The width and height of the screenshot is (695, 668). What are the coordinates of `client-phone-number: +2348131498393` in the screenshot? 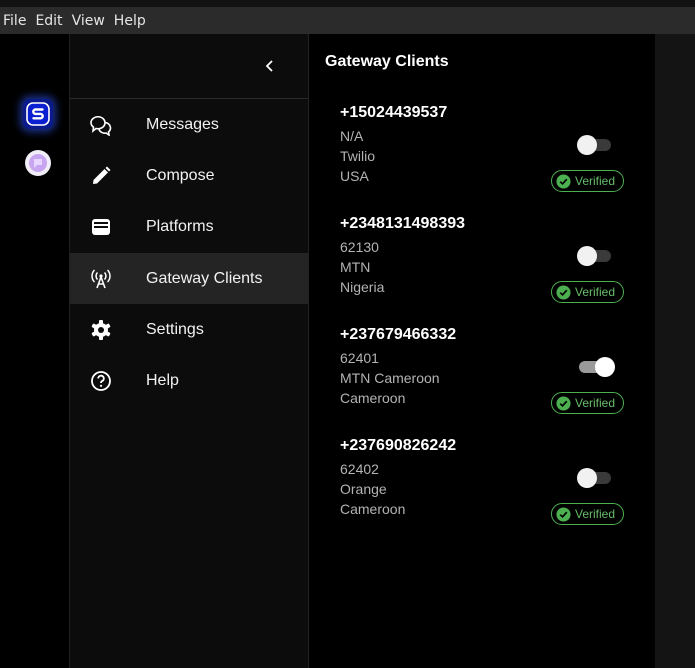 It's located at (403, 223).